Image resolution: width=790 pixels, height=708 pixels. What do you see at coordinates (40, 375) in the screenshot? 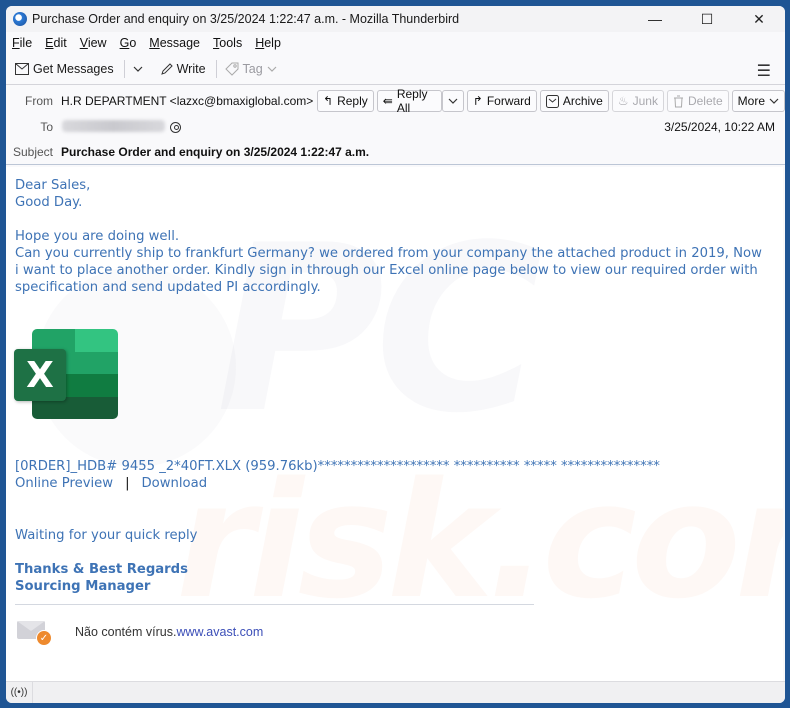
I see `excel-x-icon: X` at bounding box center [40, 375].